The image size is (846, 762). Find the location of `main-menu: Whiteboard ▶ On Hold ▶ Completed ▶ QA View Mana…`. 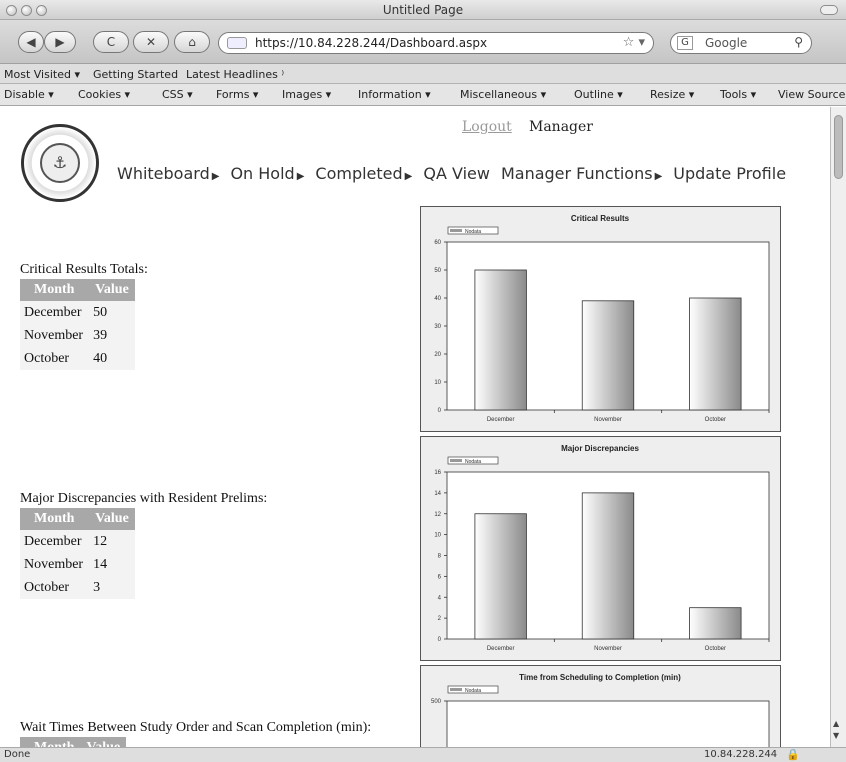

main-menu: Whiteboard ▶ On Hold ▶ Completed ▶ QA View Mana… is located at coordinates (457, 173).